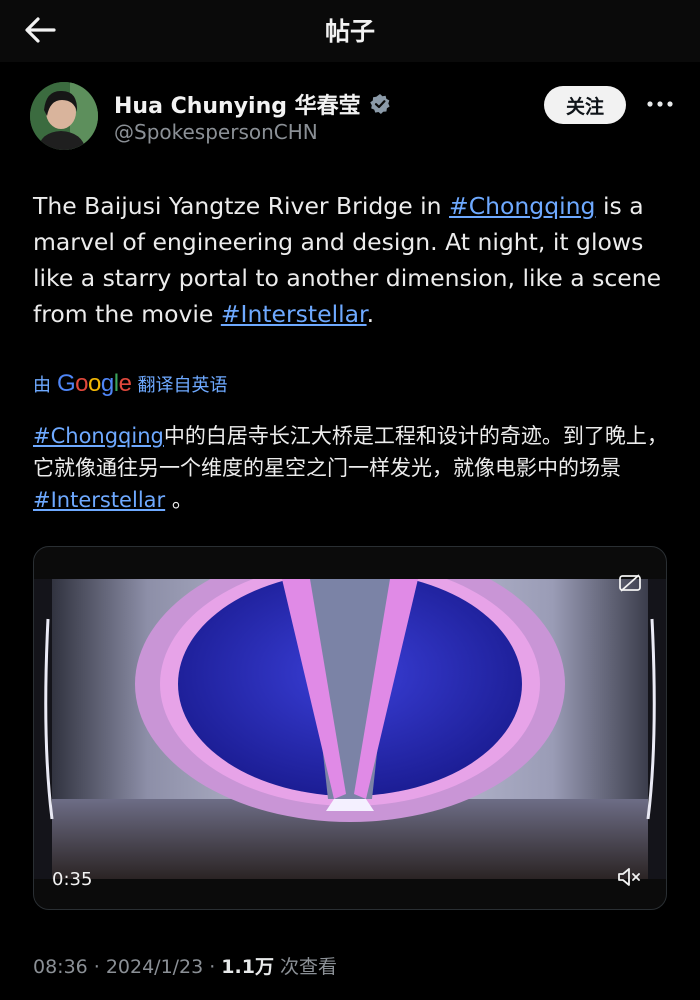  I want to click on google-logo: Google, so click(94, 383).